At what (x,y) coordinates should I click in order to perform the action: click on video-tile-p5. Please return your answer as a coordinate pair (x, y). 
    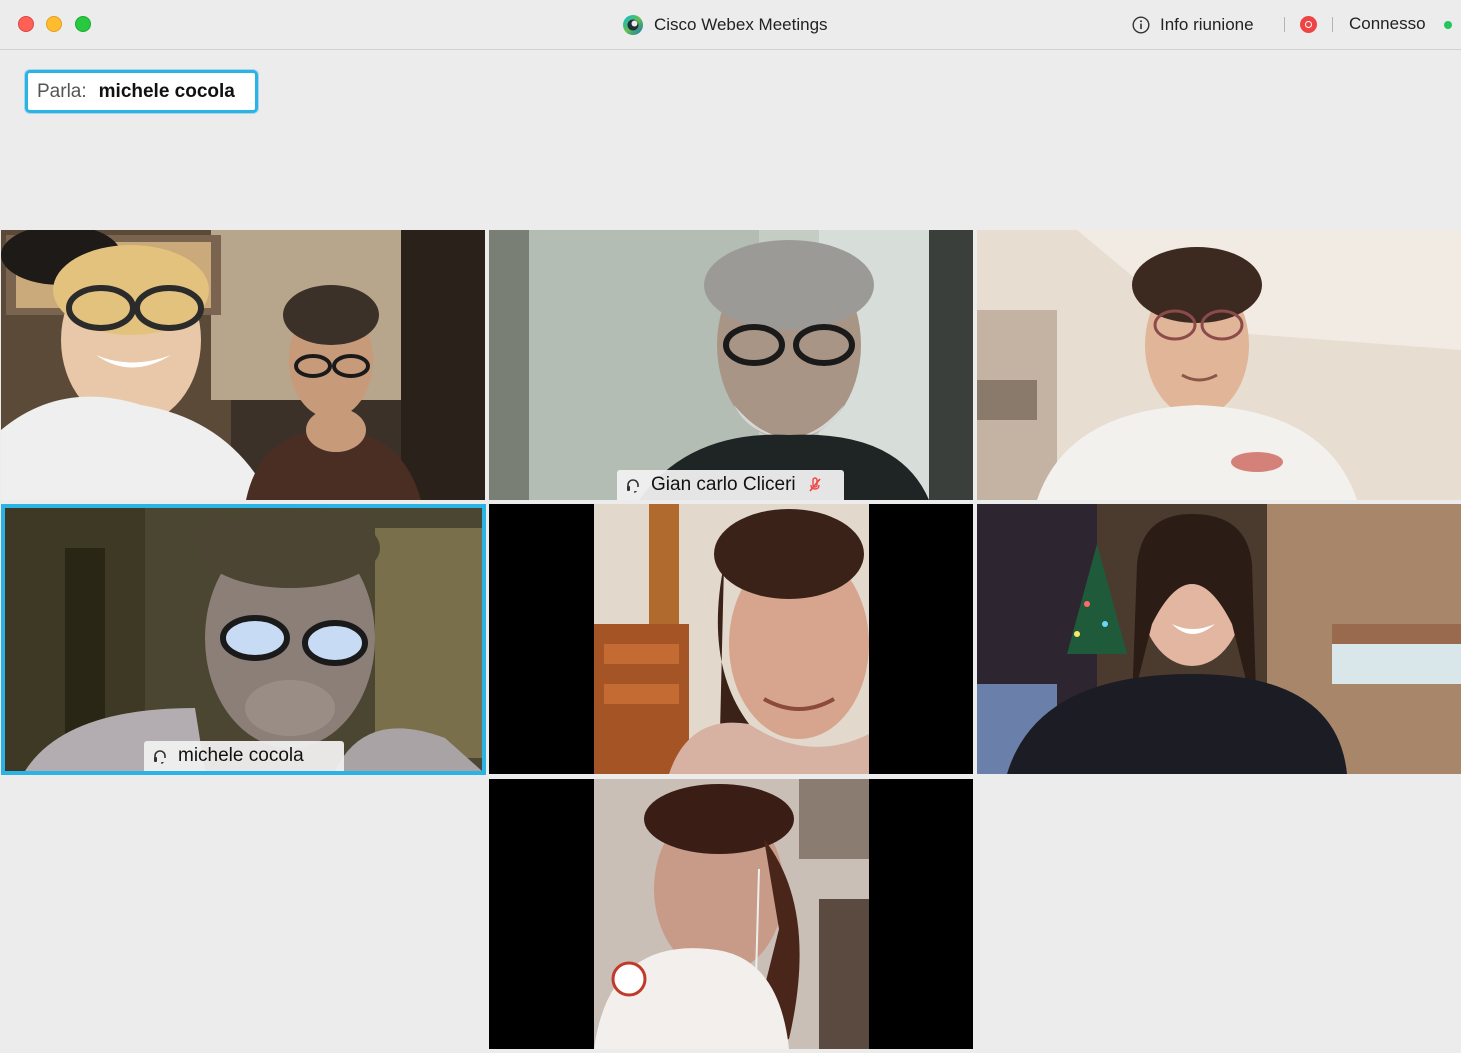
    Looking at the image, I should click on (731, 639).